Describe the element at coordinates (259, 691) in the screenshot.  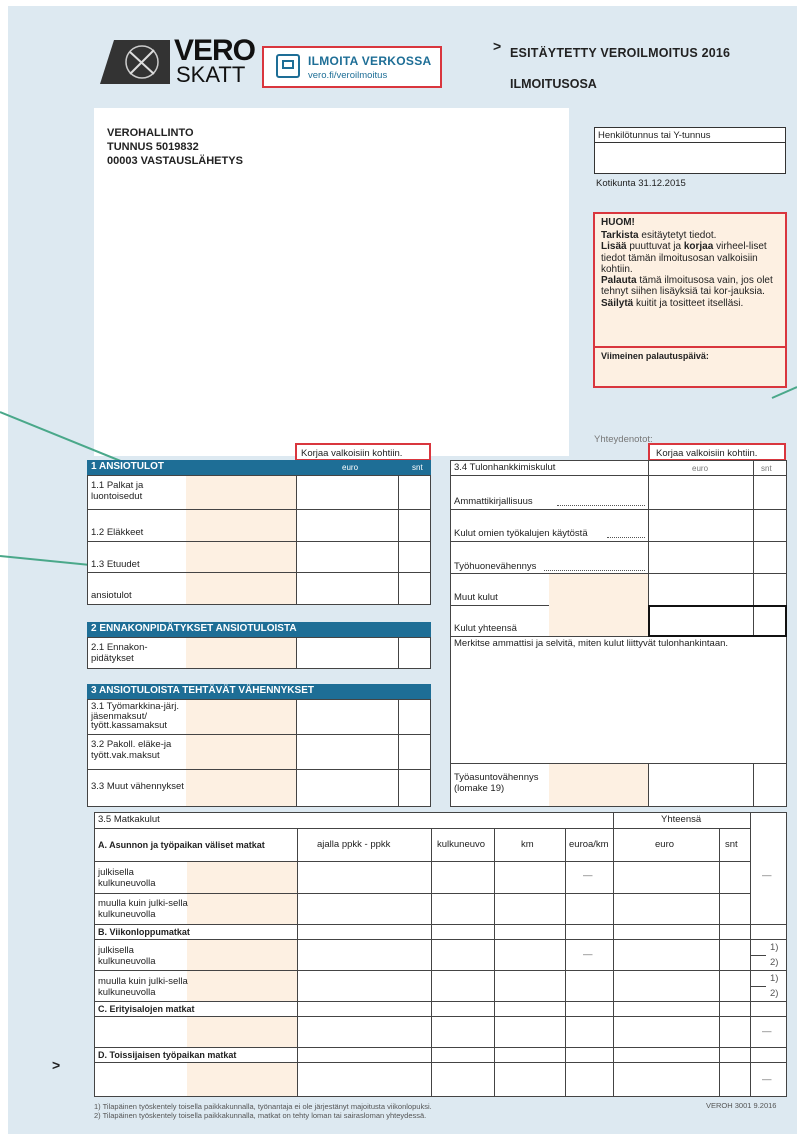
I see `section-3-header: 3 ANSIOTULOISTA TEHTÄVÄT VÄHENNYKSET` at that location.